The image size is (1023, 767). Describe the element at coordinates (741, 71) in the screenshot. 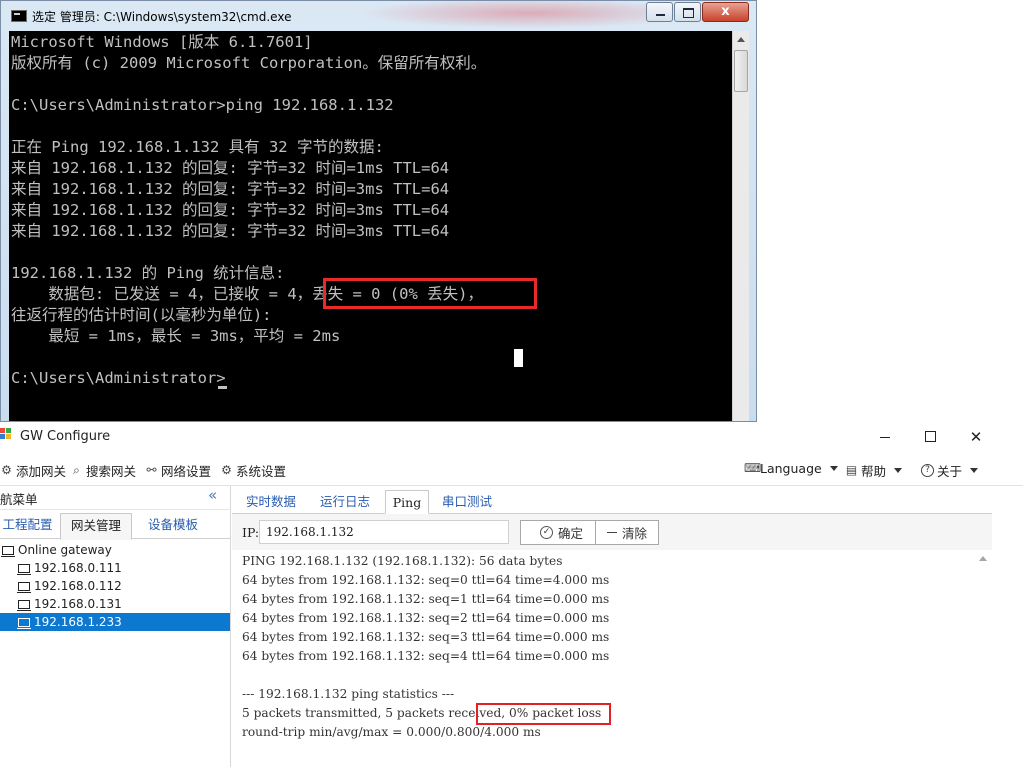

I see `cmd-scroll-thumb` at that location.